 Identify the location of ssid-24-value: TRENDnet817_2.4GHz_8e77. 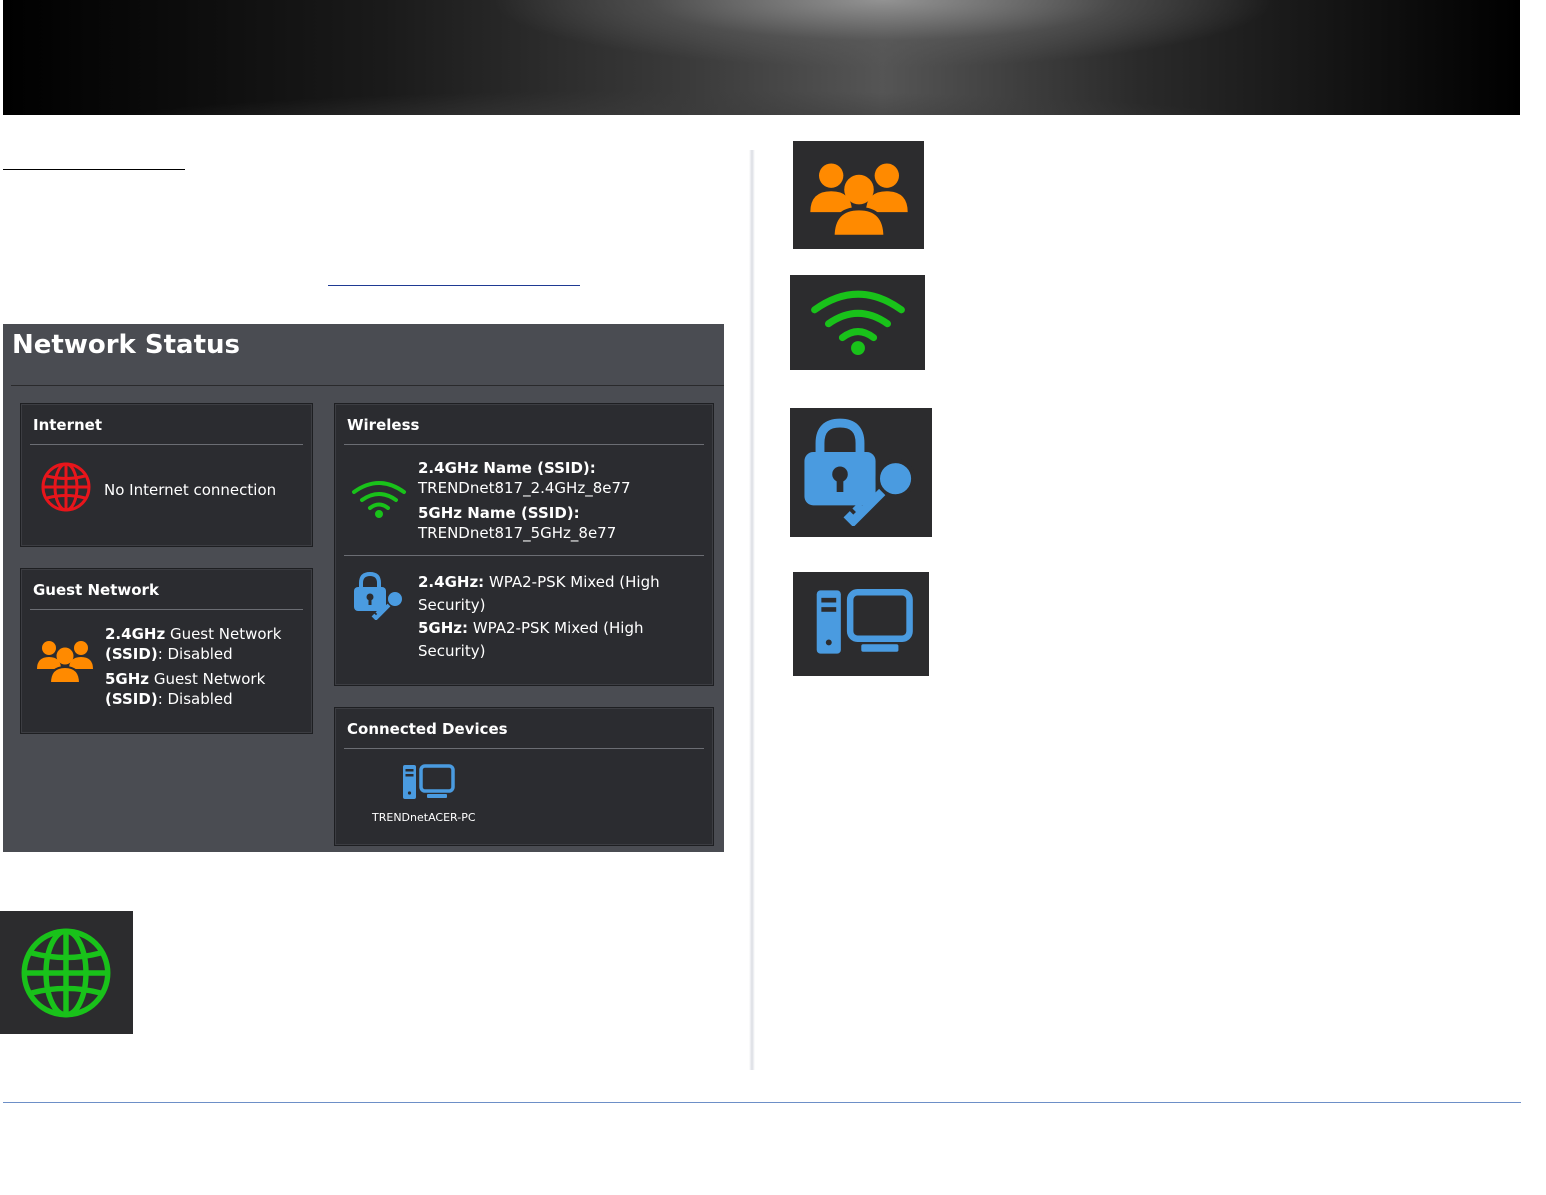
(524, 488).